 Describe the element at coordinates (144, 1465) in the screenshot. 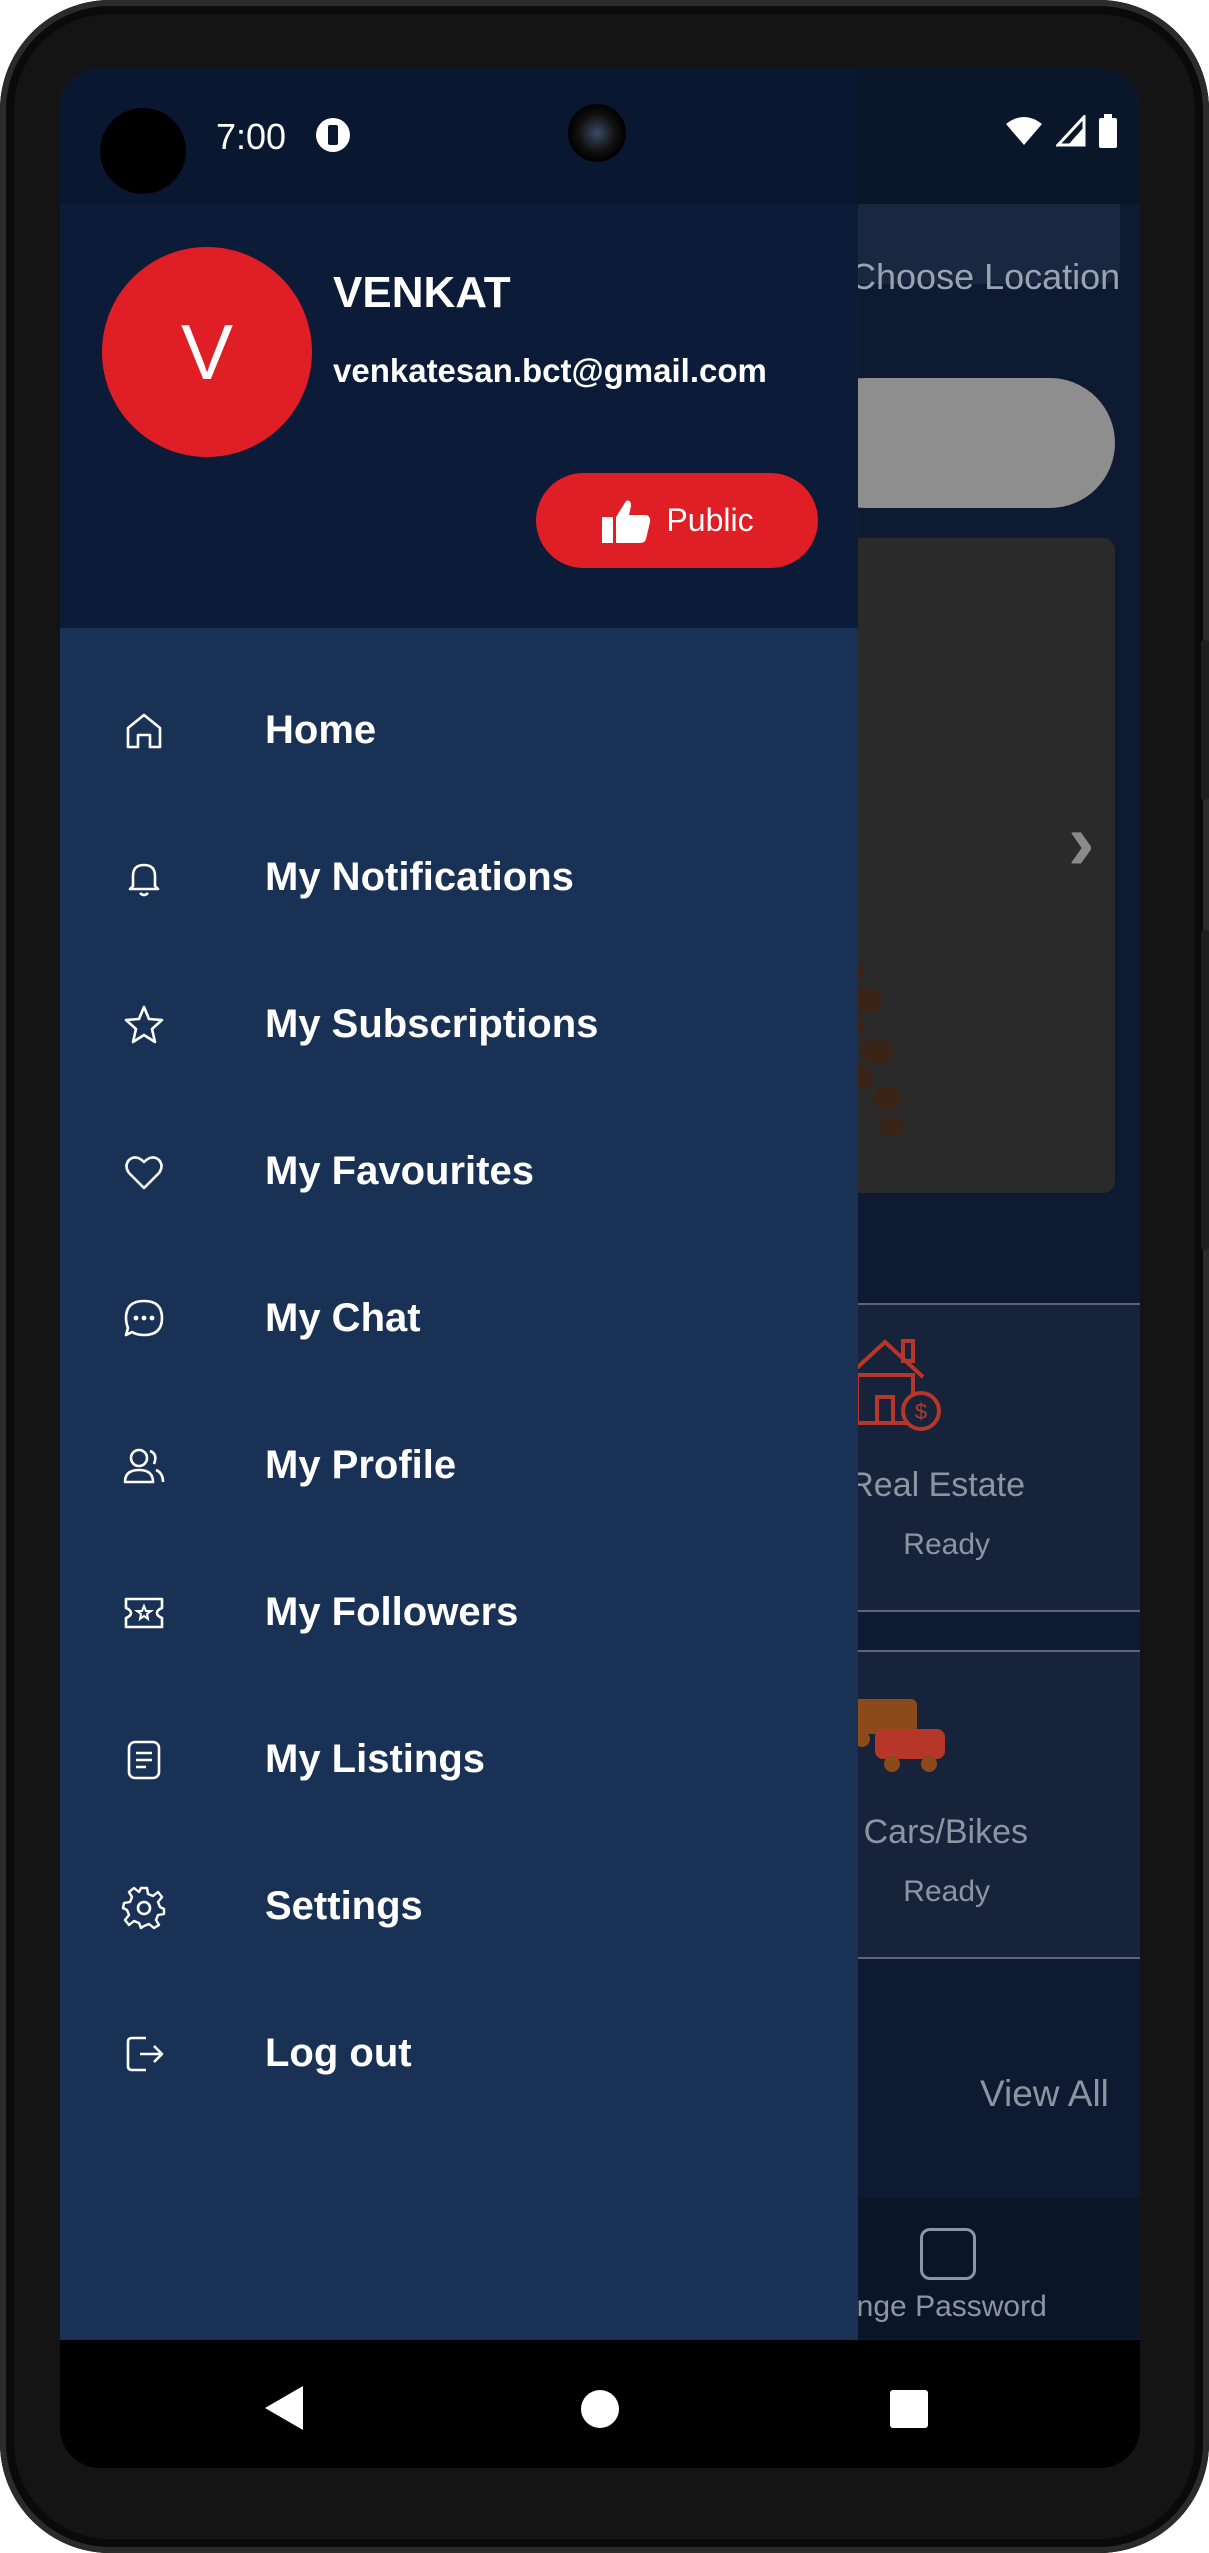

I see `profile-icon` at that location.